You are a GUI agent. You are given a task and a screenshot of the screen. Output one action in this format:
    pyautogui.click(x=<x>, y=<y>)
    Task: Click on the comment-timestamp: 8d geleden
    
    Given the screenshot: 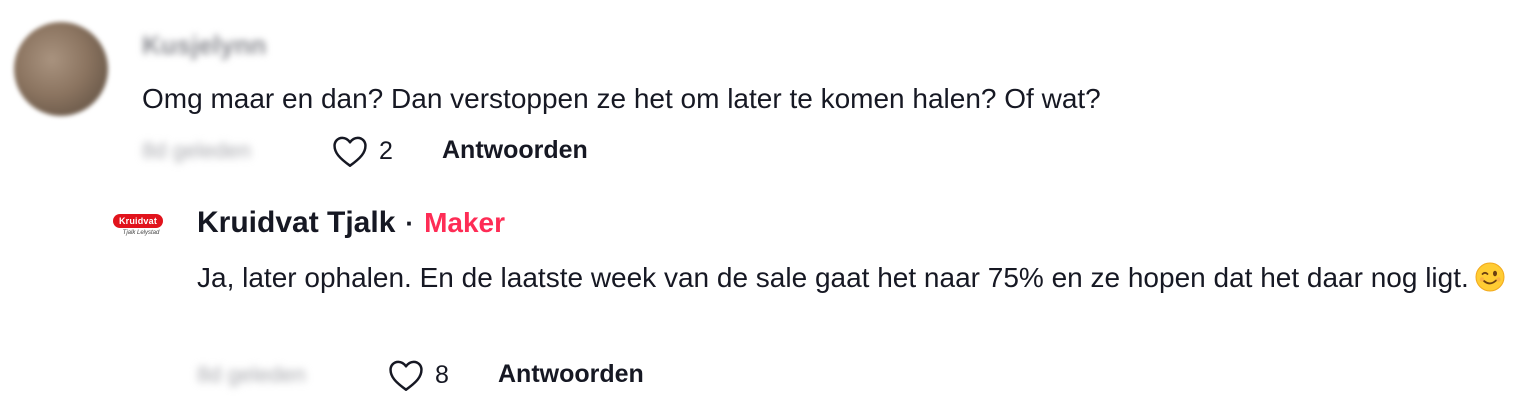 What is the action you would take?
    pyautogui.click(x=196, y=150)
    